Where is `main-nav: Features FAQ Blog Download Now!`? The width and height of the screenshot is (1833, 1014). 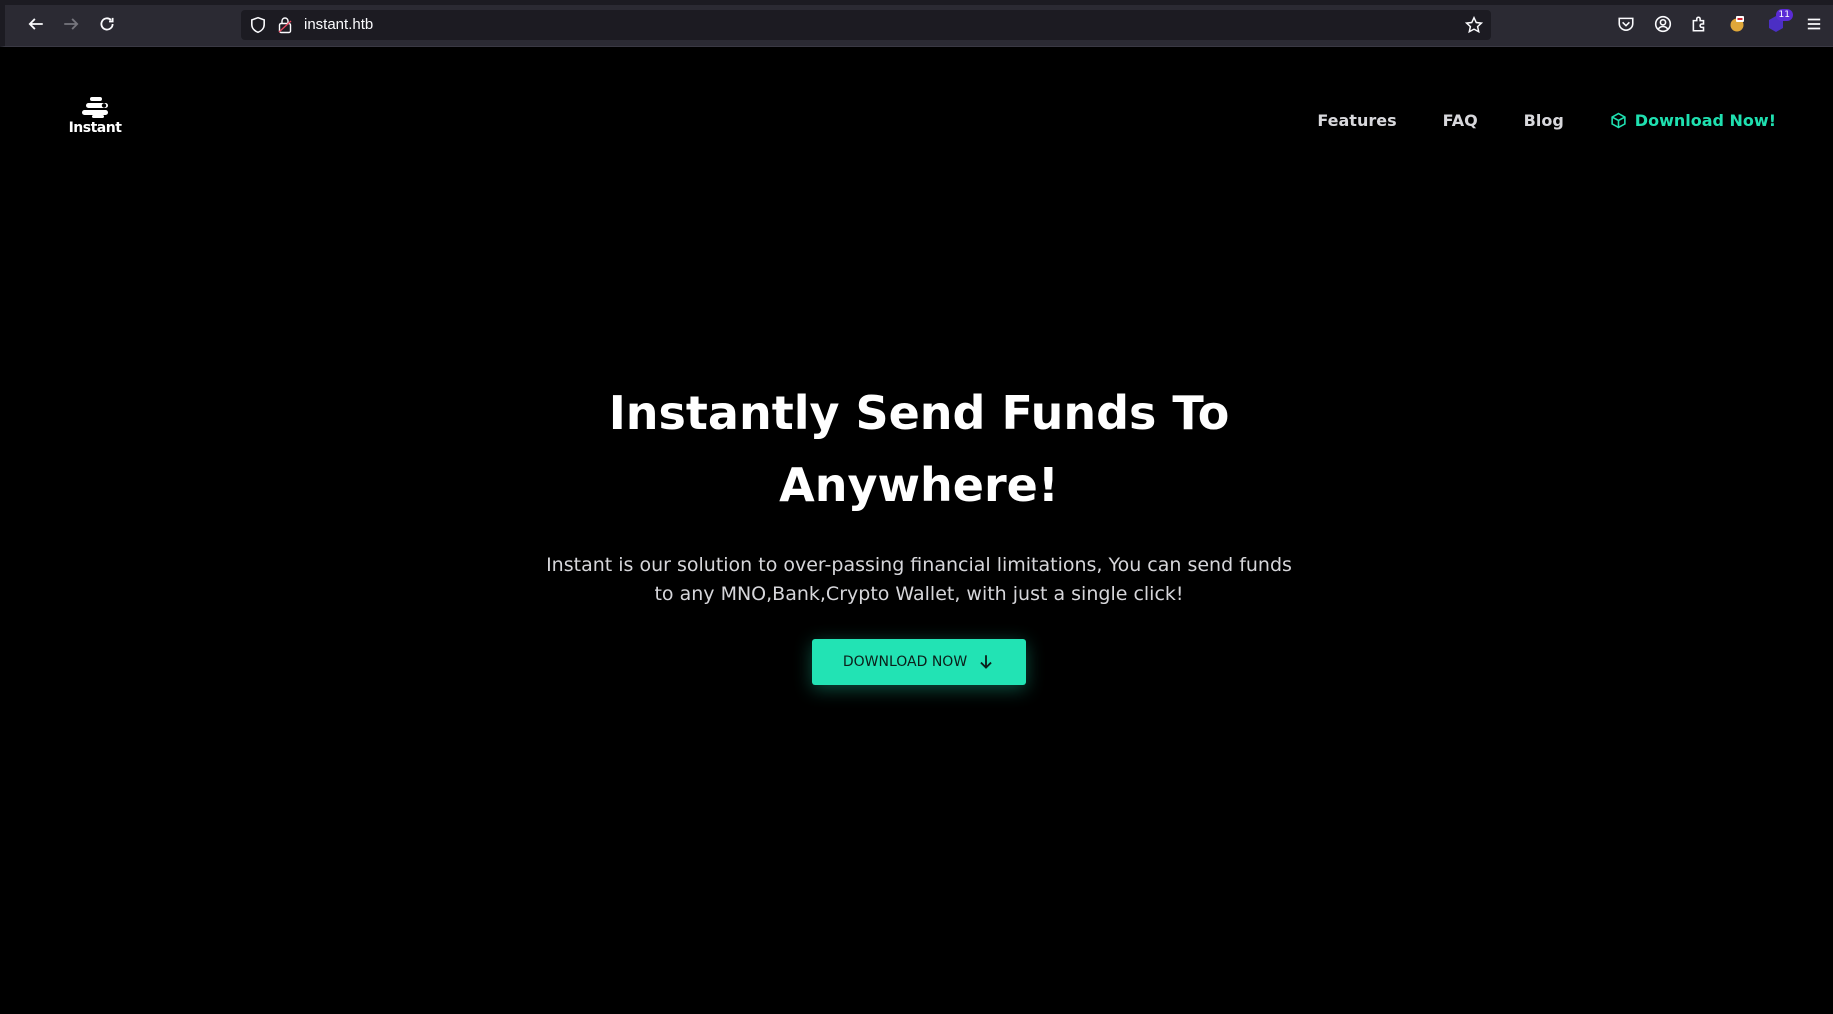 main-nav: Features FAQ Blog Download Now! is located at coordinates (1546, 120).